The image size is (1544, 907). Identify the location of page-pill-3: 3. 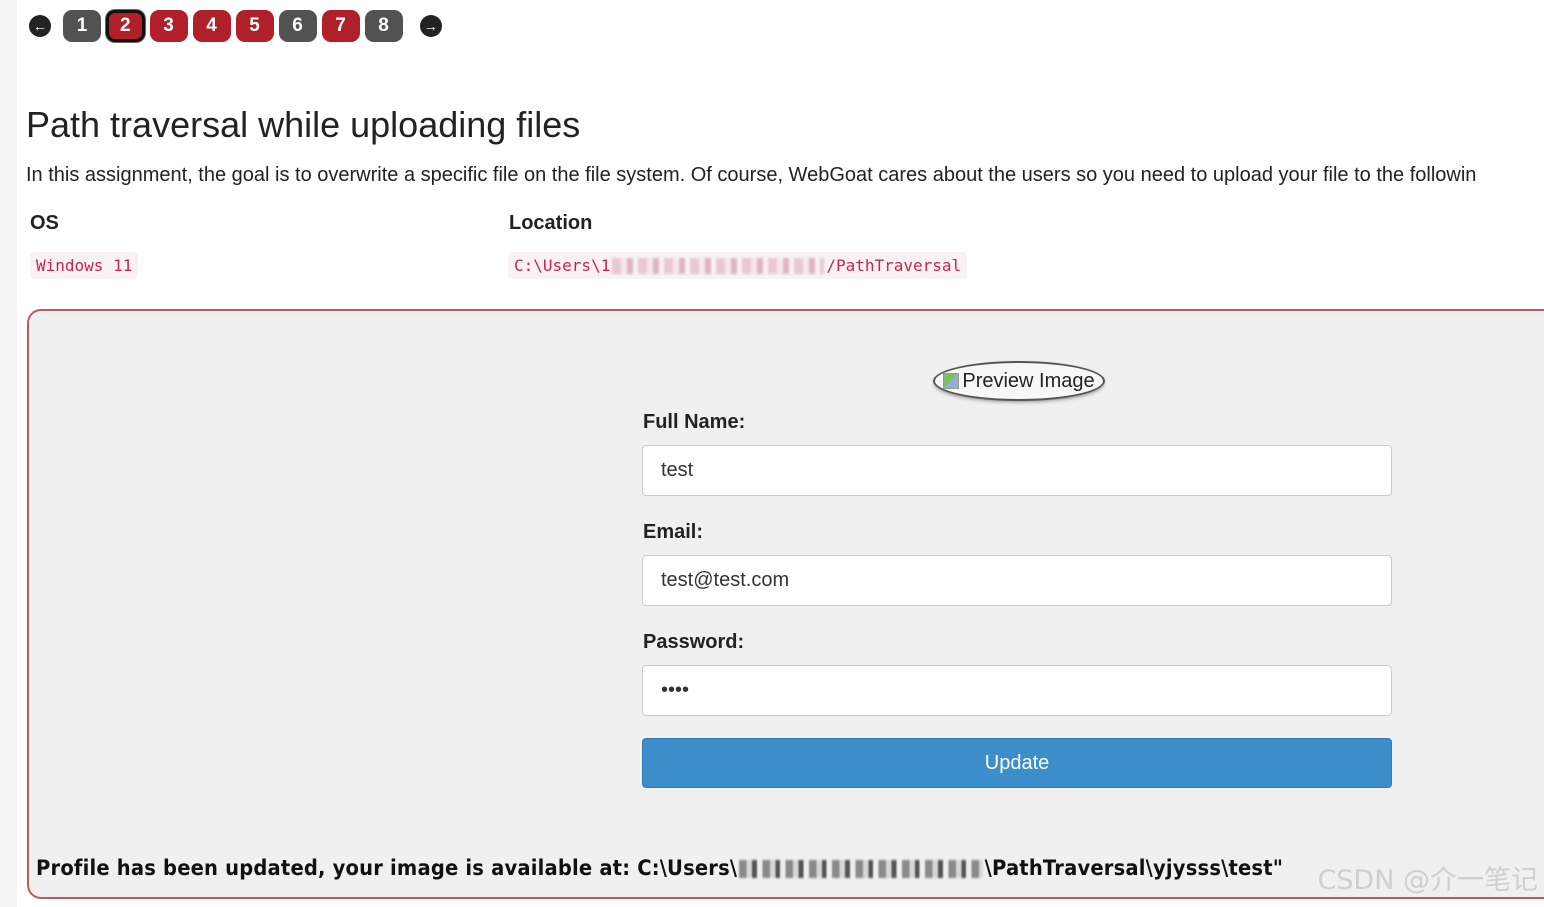
(168, 26).